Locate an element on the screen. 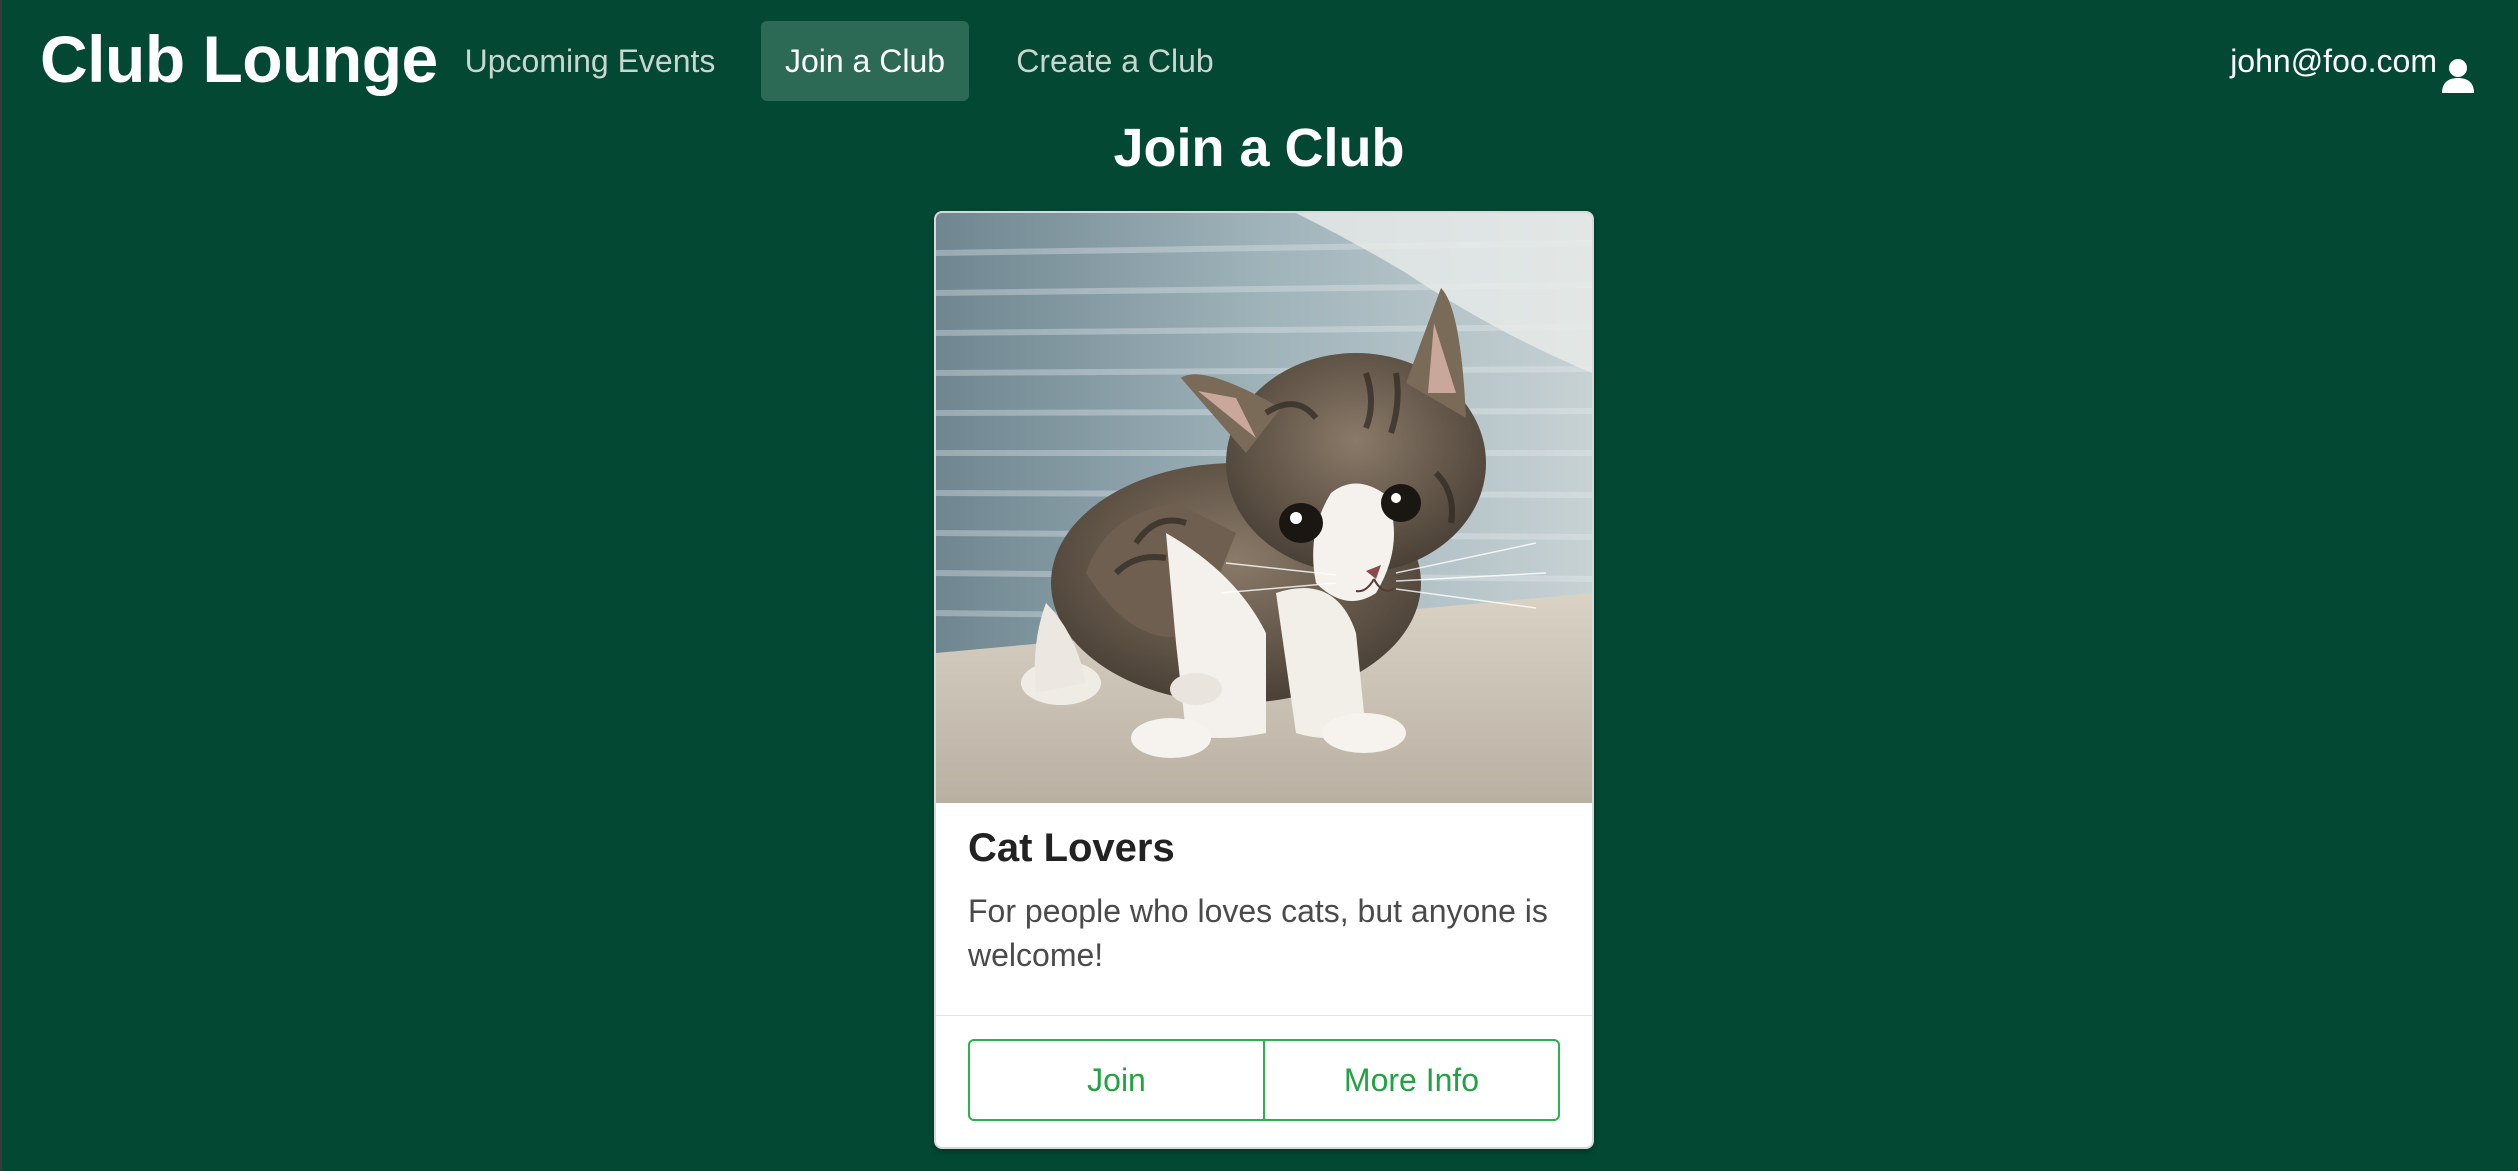  nav-item-join-a-club: Join a Club is located at coordinates (865, 61).